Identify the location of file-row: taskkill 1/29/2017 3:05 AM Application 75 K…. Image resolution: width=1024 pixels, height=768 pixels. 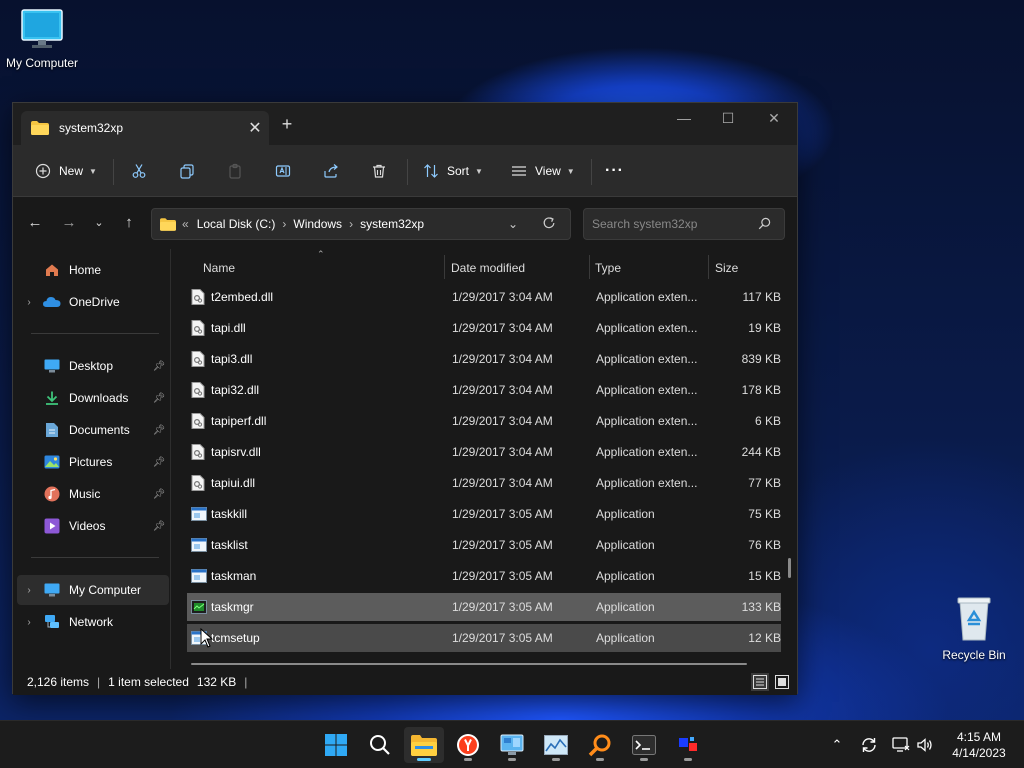
(484, 514).